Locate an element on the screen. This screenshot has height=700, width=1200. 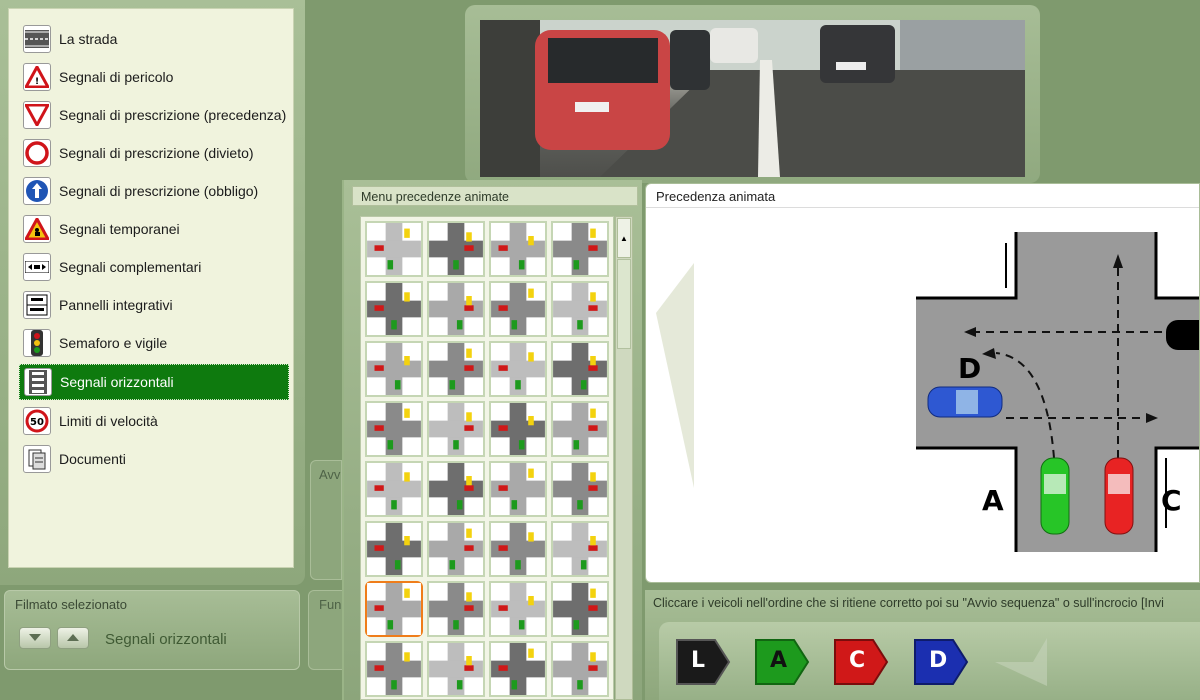
scroll-thumb is located at coordinates (624, 304).